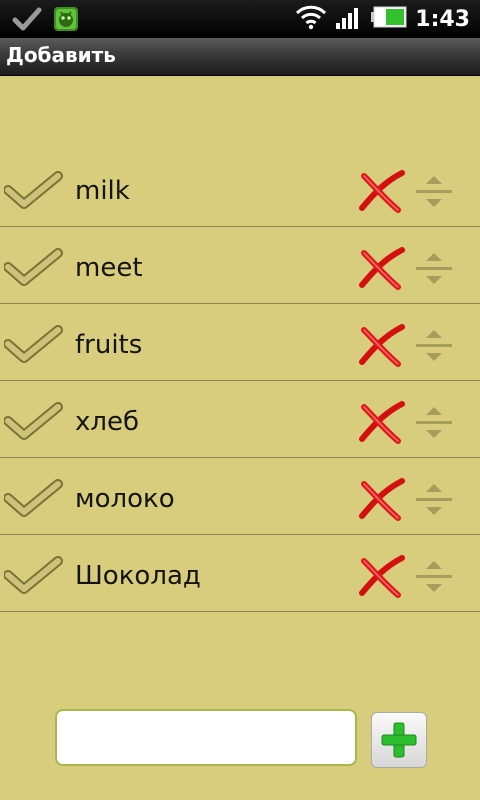 The image size is (480, 800). Describe the element at coordinates (61, 55) in the screenshot. I see `page-title: Добавить` at that location.